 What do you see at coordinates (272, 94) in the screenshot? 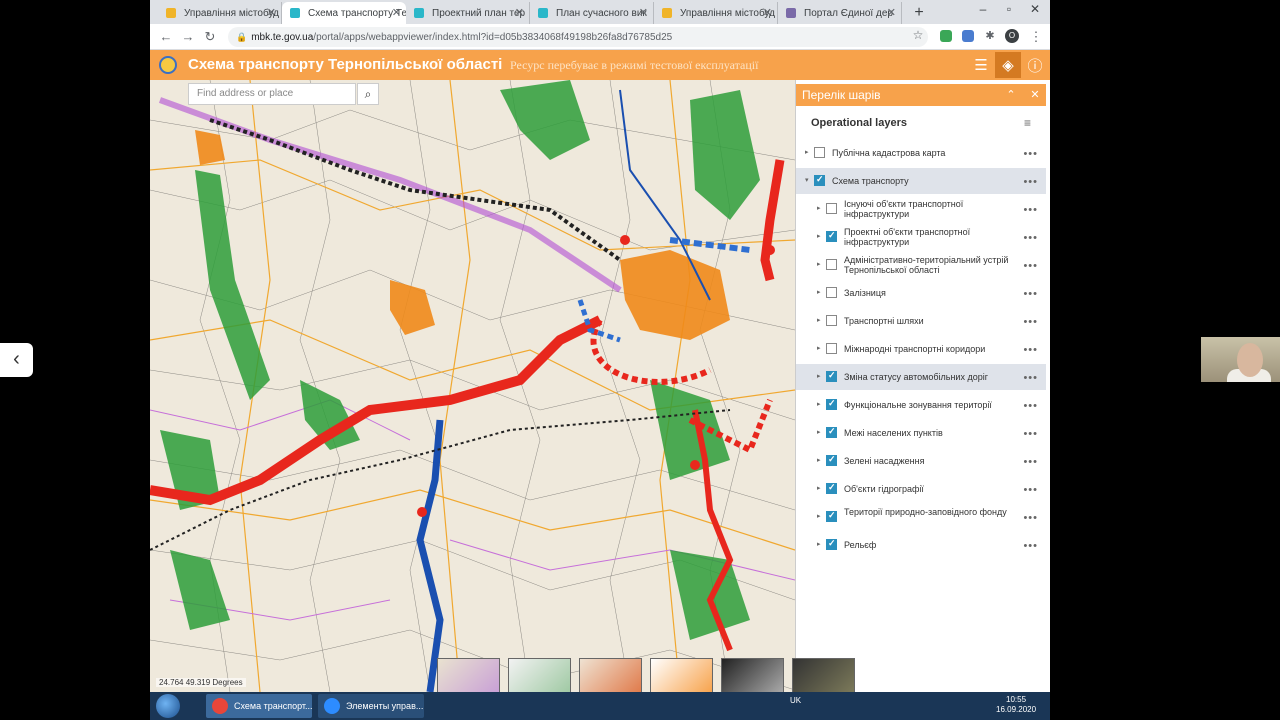
I see `search-input: Find address or place` at bounding box center [272, 94].